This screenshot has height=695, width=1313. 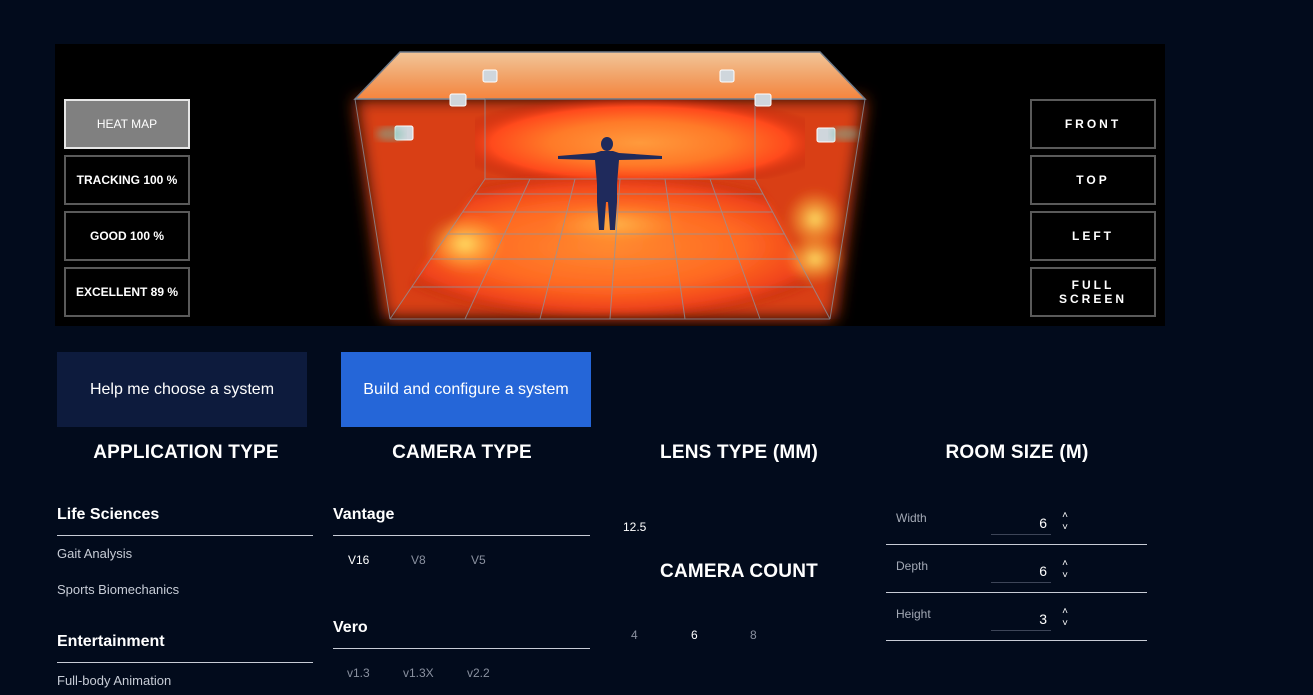 I want to click on camera-option-v1-3: v1.3, so click(x=358, y=673).